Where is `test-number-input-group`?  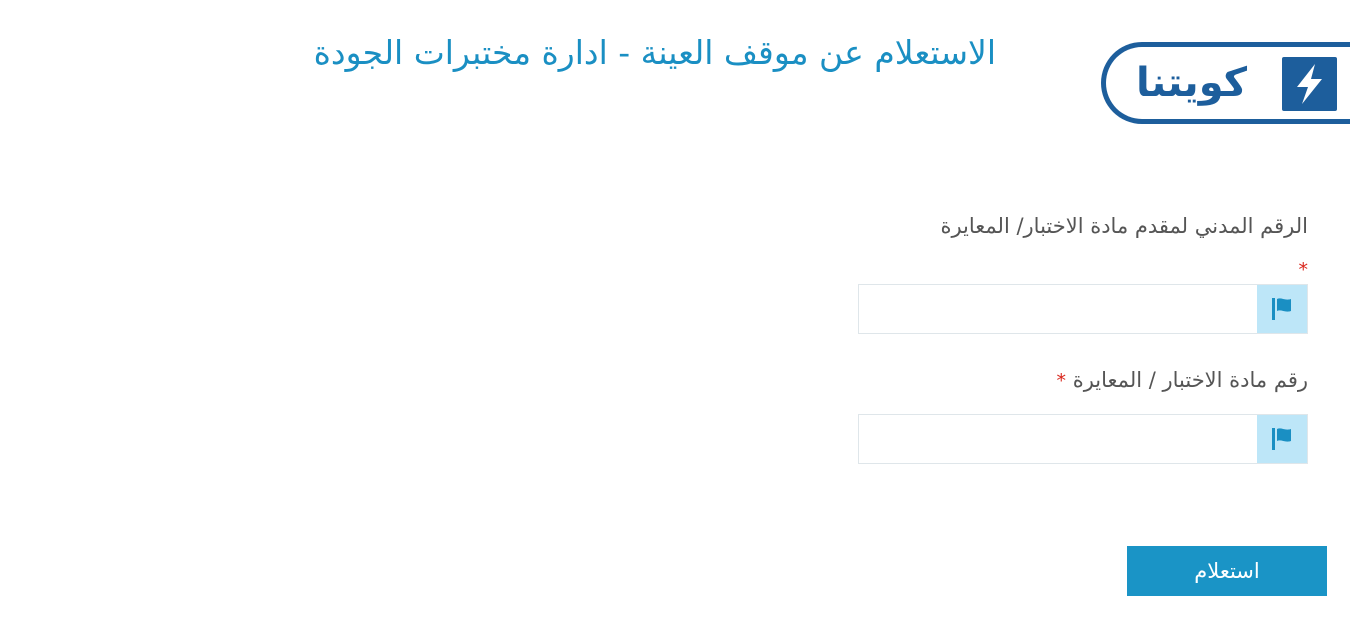 test-number-input-group is located at coordinates (1083, 439).